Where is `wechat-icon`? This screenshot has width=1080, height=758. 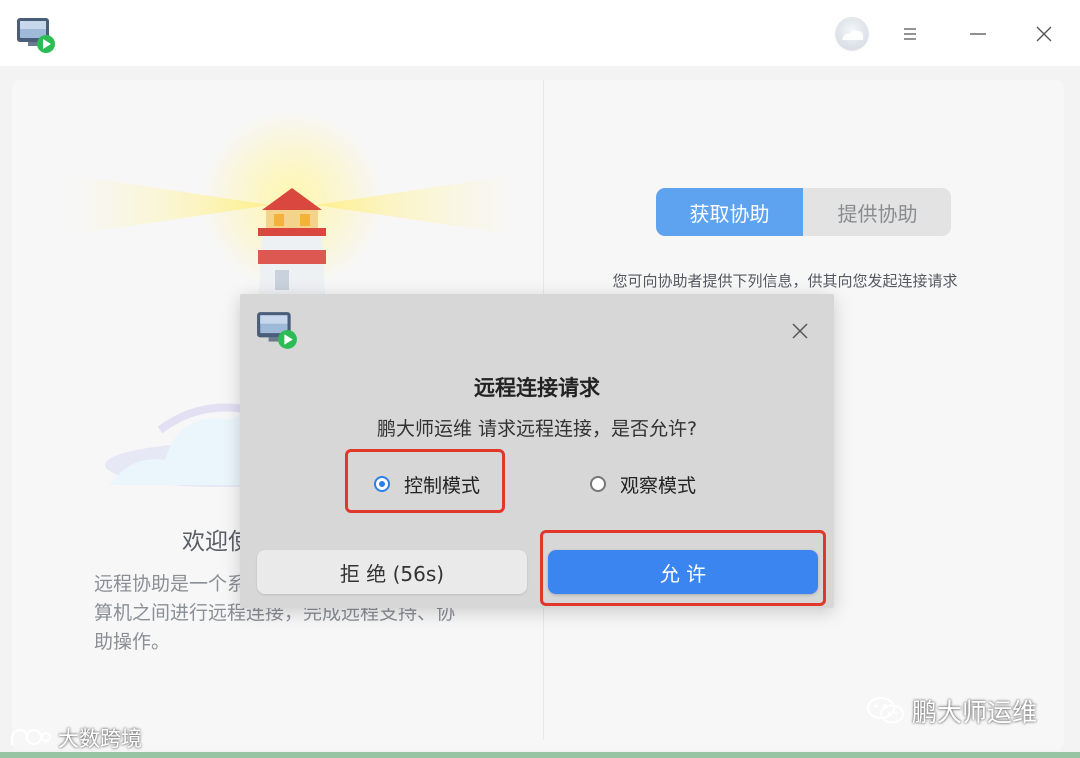
wechat-icon is located at coordinates (886, 711).